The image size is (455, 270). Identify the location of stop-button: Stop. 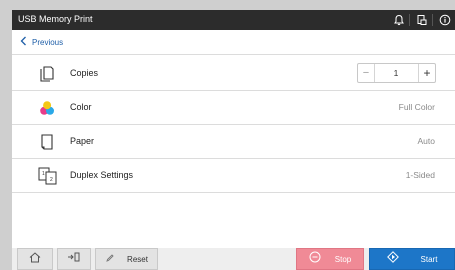
(330, 259).